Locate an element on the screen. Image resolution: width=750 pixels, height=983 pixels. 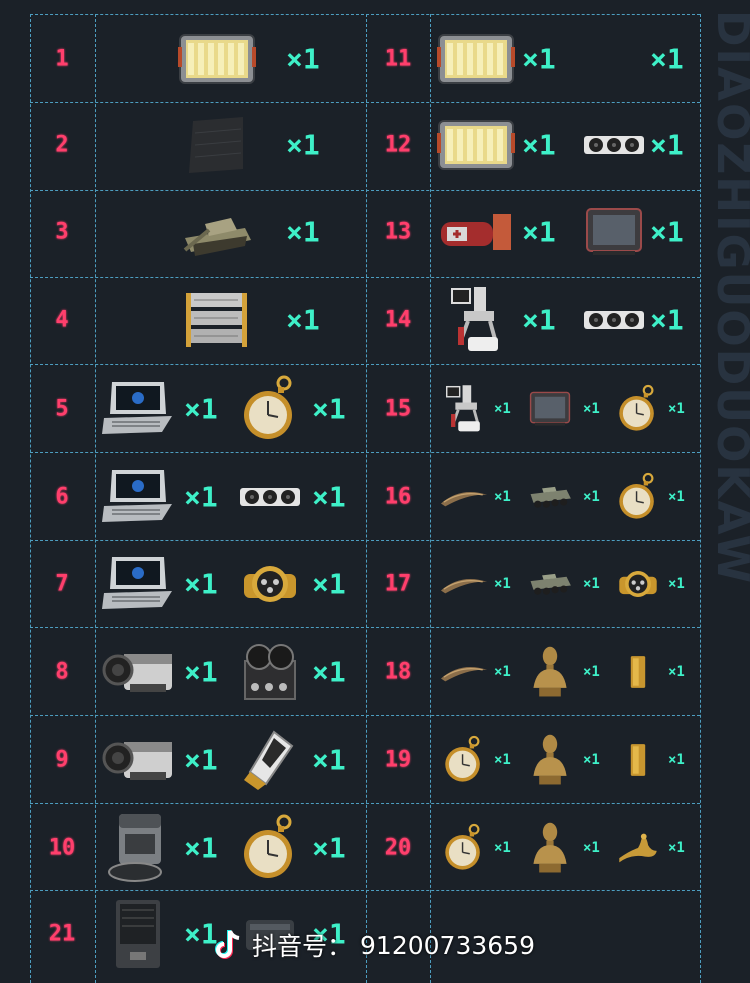
slot-number-right: 19 is located at coordinates (398, 760).